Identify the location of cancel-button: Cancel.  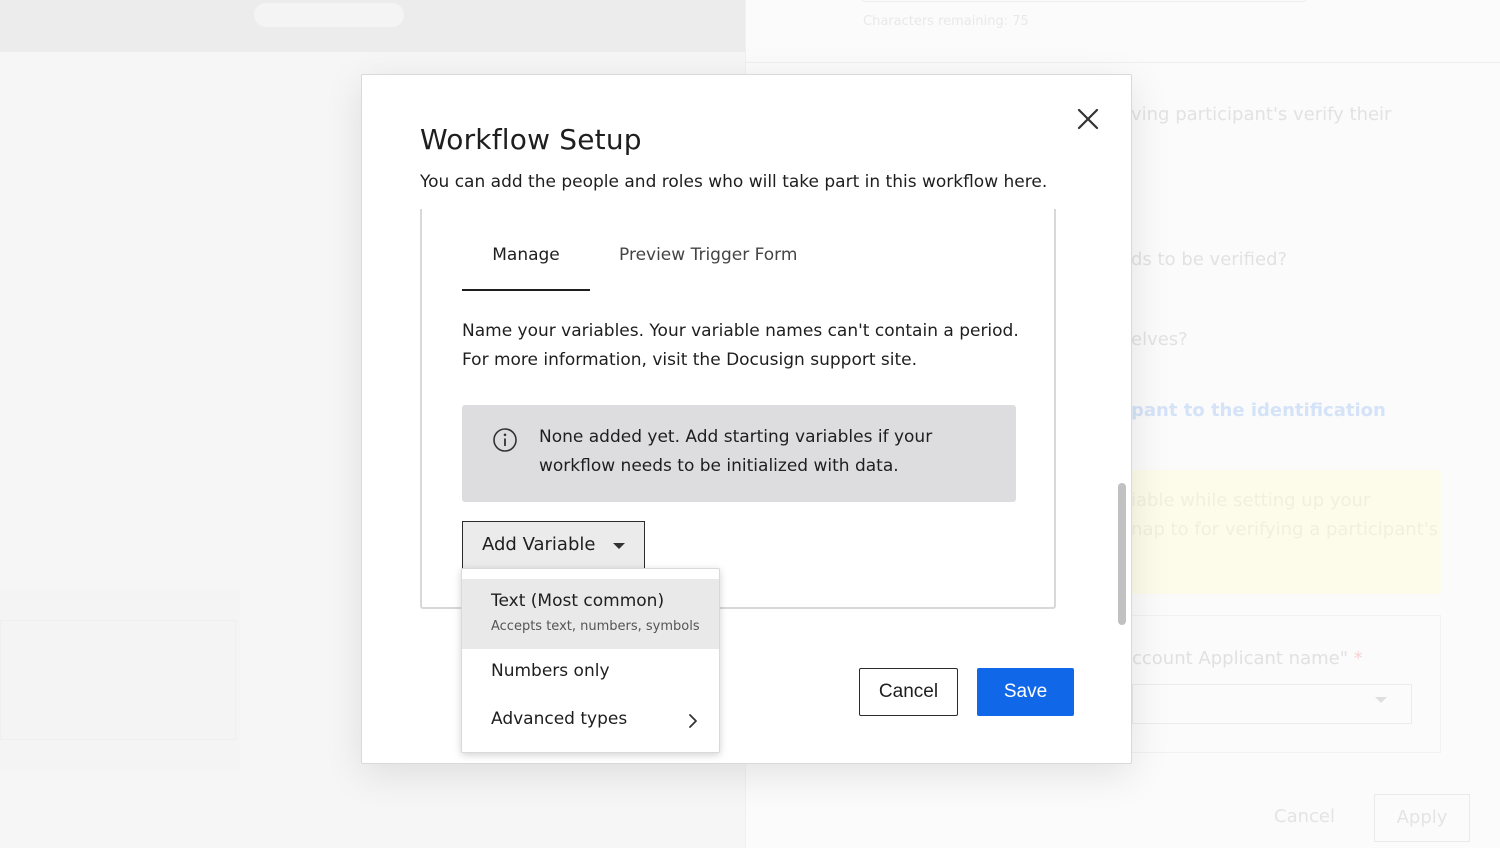
(908, 692).